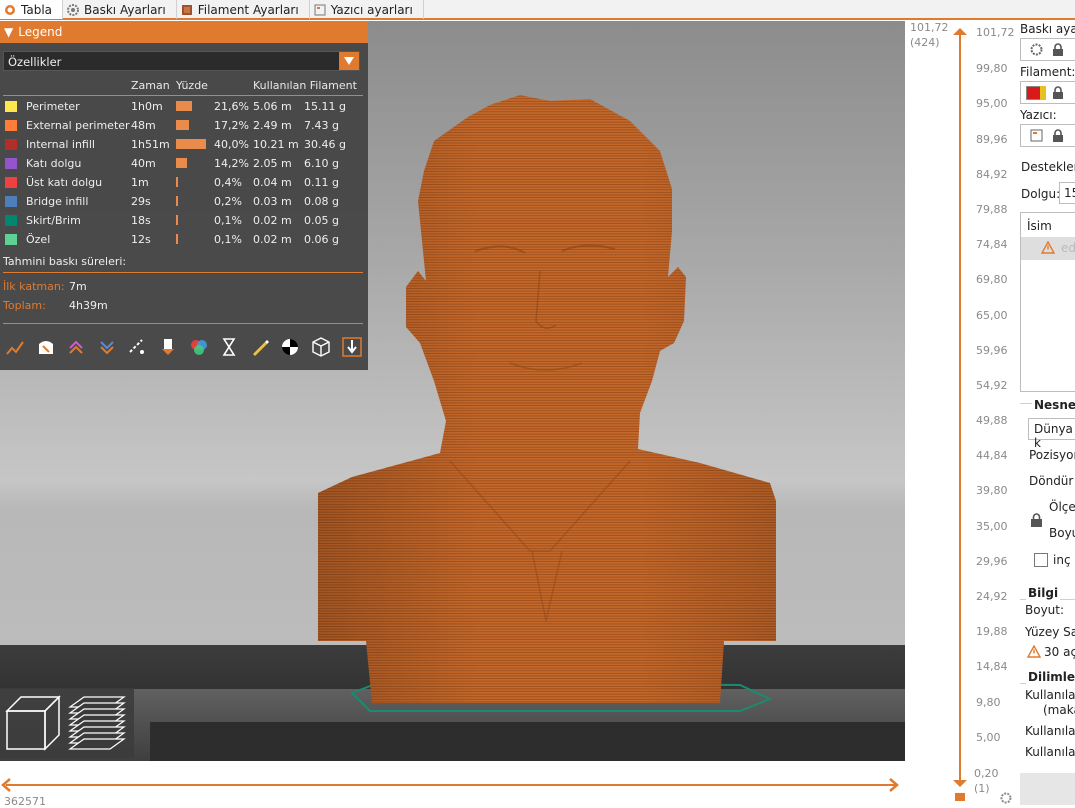 This screenshot has width=1075, height=808. Describe the element at coordinates (184, 201) in the screenshot. I see `legend-row: Bridge infill 29s 0,2% 0.03 m 0.08 g` at that location.